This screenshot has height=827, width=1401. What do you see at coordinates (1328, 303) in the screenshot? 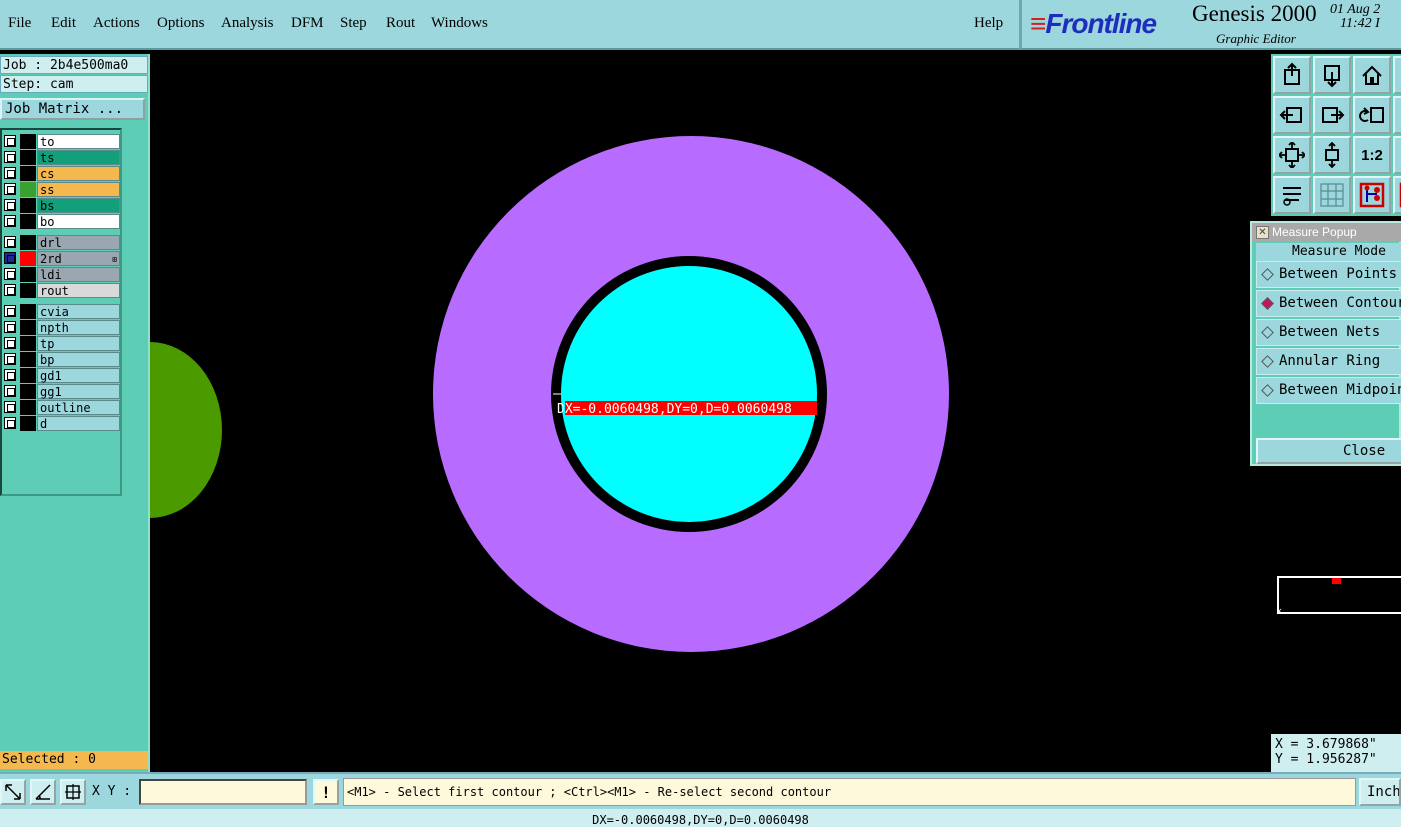
I see `measure-option-between-contours: Between Contours` at bounding box center [1328, 303].